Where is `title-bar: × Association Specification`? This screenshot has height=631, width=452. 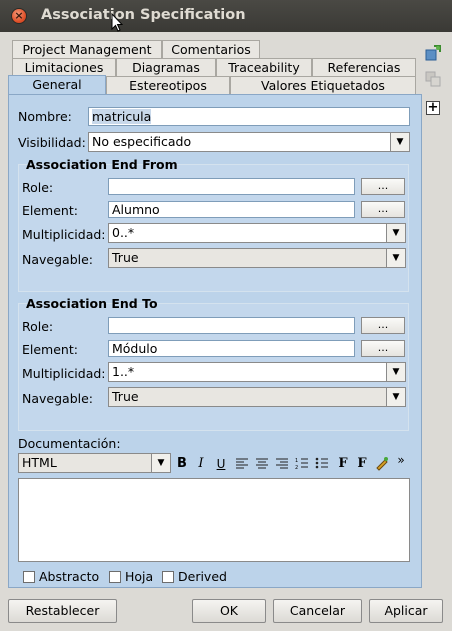
title-bar: × Association Specification is located at coordinates (226, 16).